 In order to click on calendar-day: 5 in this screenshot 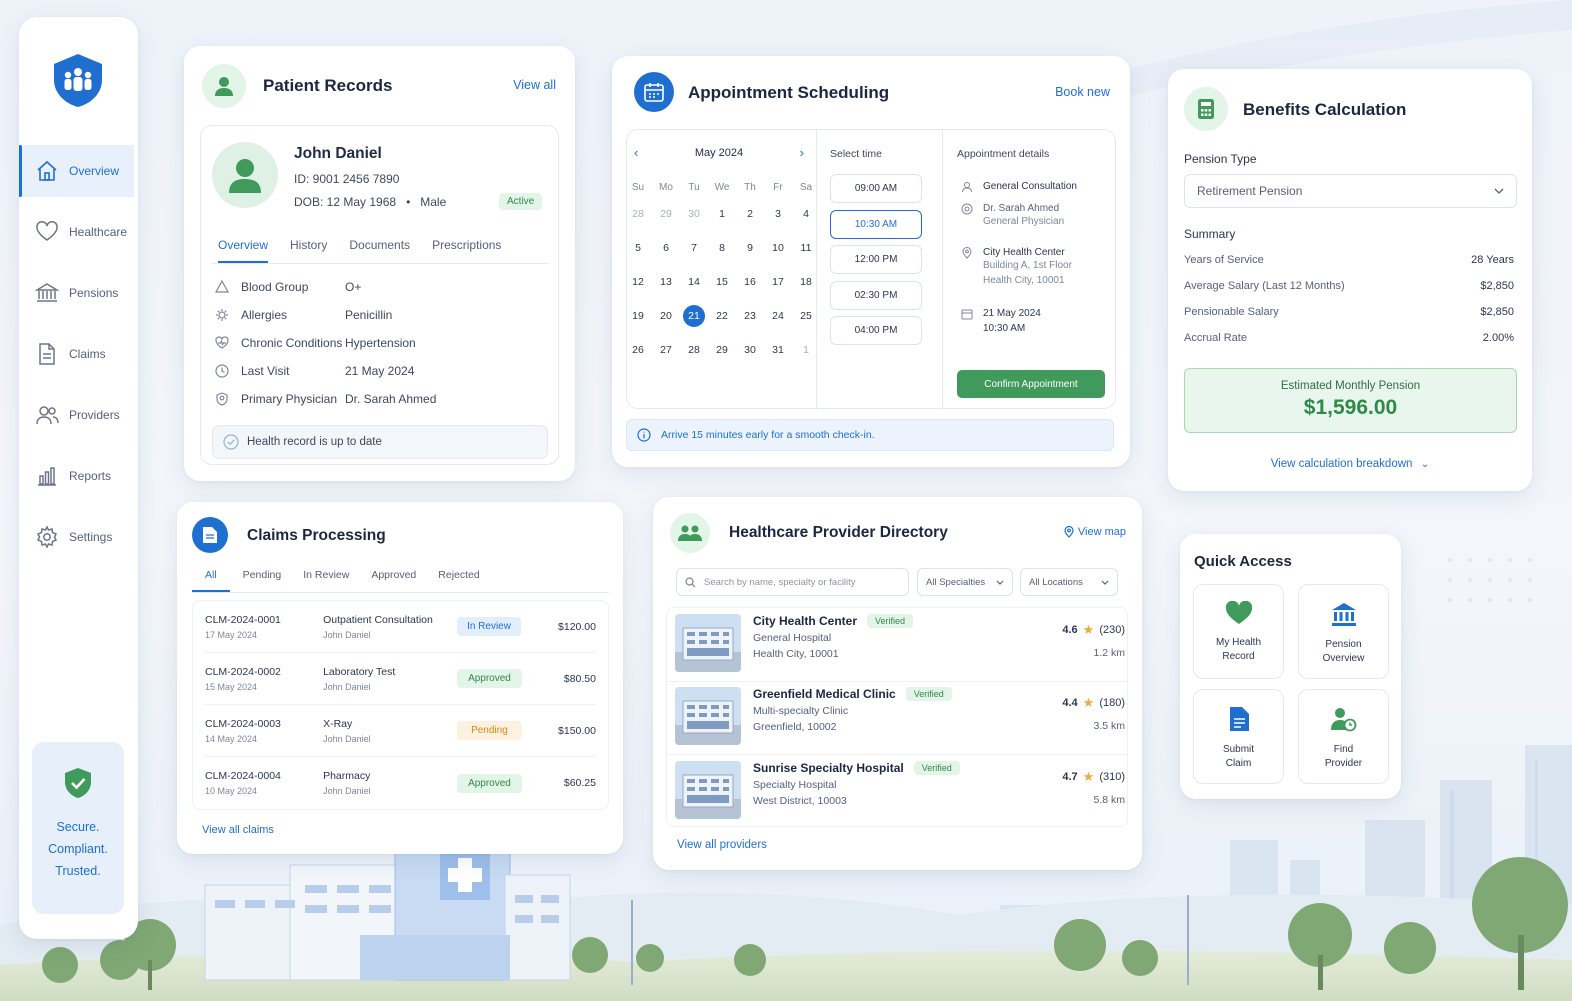, I will do `click(638, 248)`.